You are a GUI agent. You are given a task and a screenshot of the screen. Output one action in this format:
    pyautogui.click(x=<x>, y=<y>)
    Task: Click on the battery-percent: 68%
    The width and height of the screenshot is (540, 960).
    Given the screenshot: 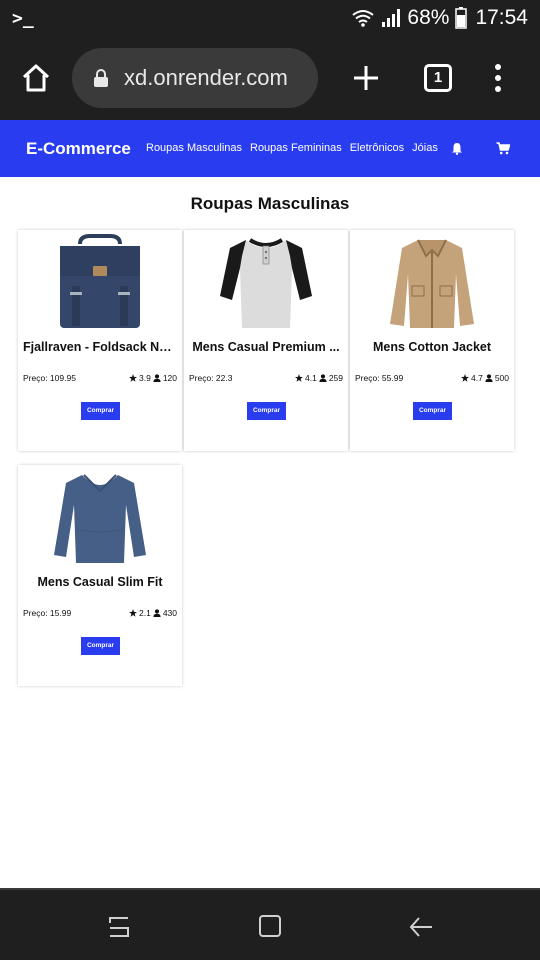 What is the action you would take?
    pyautogui.click(x=428, y=17)
    